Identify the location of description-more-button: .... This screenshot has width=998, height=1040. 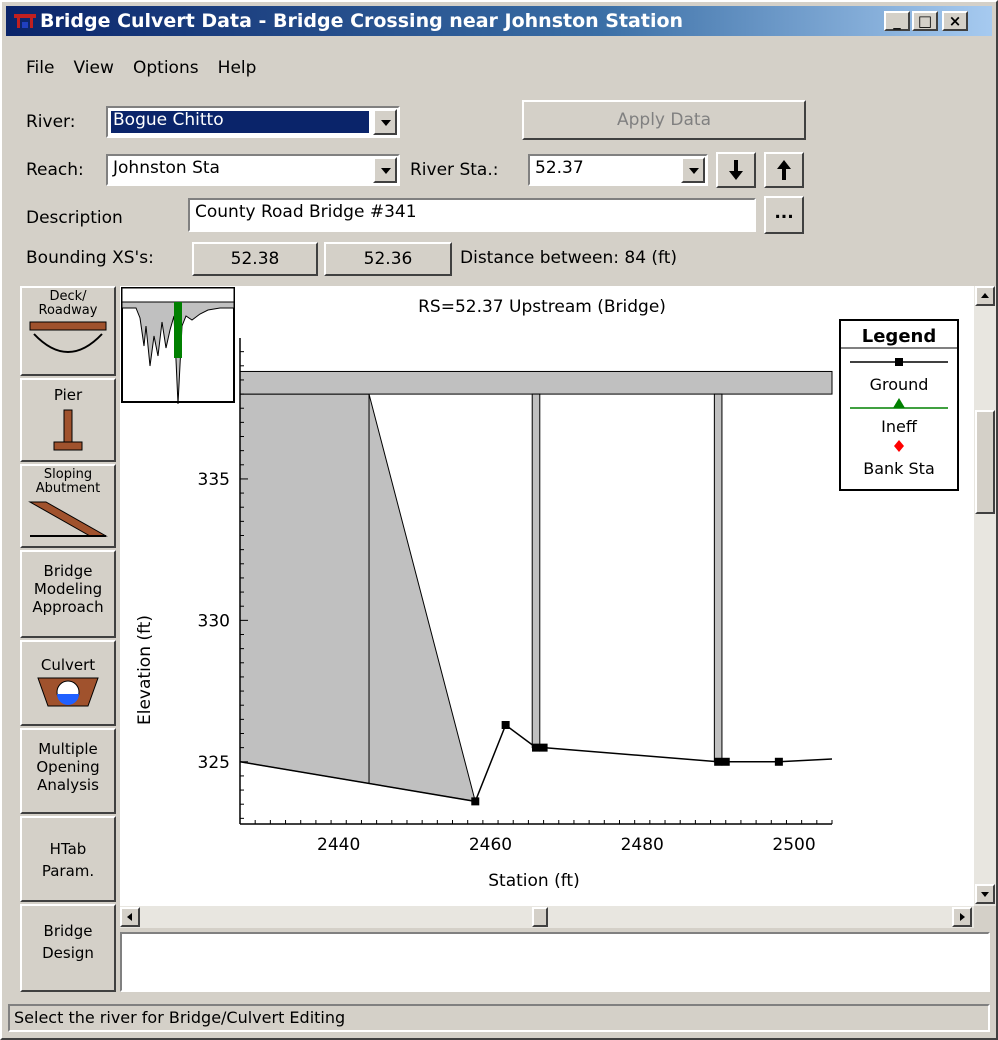
(784, 215).